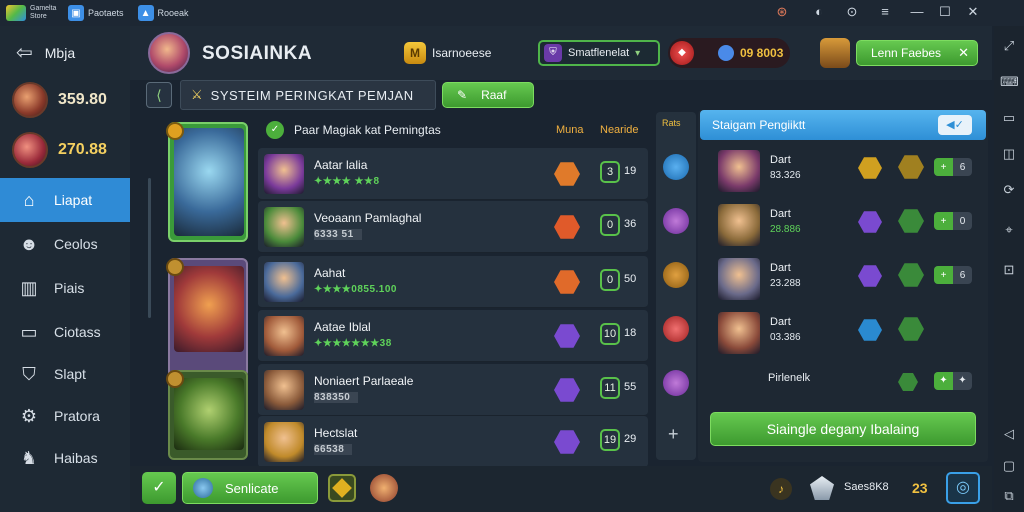  What do you see at coordinates (953, 221) in the screenshot?
I see `counter-control: +0` at bounding box center [953, 221].